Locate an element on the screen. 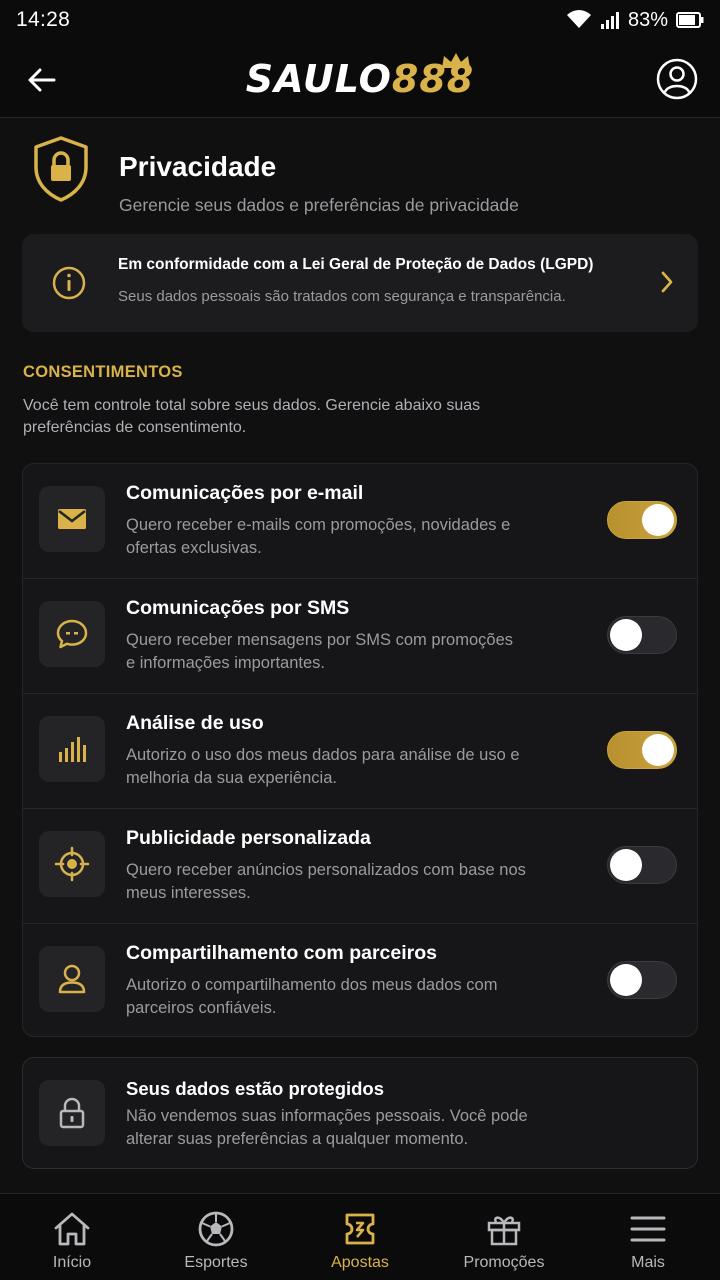 This screenshot has height=1280, width=720. status-time: 14:28 is located at coordinates (43, 19).